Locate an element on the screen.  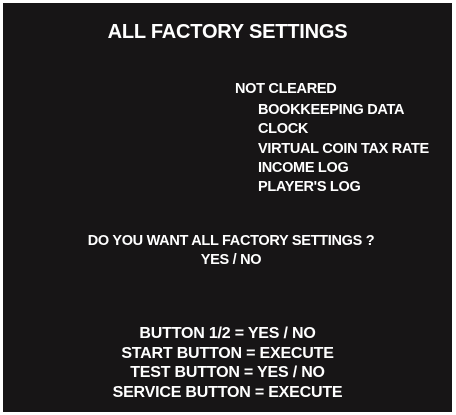
not-cleared-item-clock: CLOCK is located at coordinates (283, 129).